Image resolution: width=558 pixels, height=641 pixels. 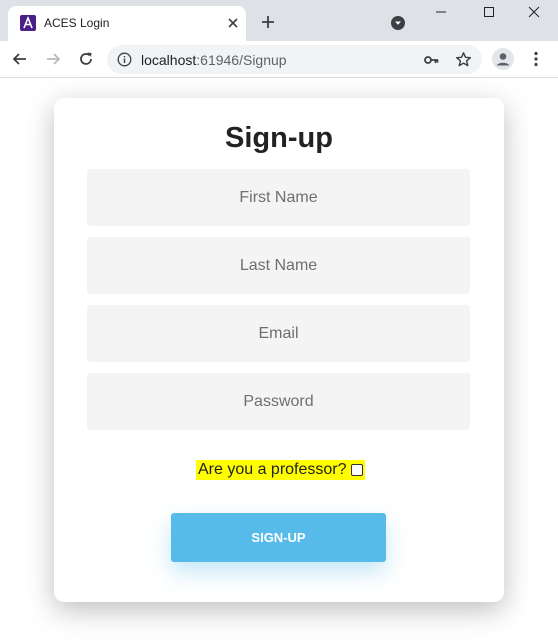 What do you see at coordinates (463, 59) in the screenshot?
I see `bookmark-star-icon` at bounding box center [463, 59].